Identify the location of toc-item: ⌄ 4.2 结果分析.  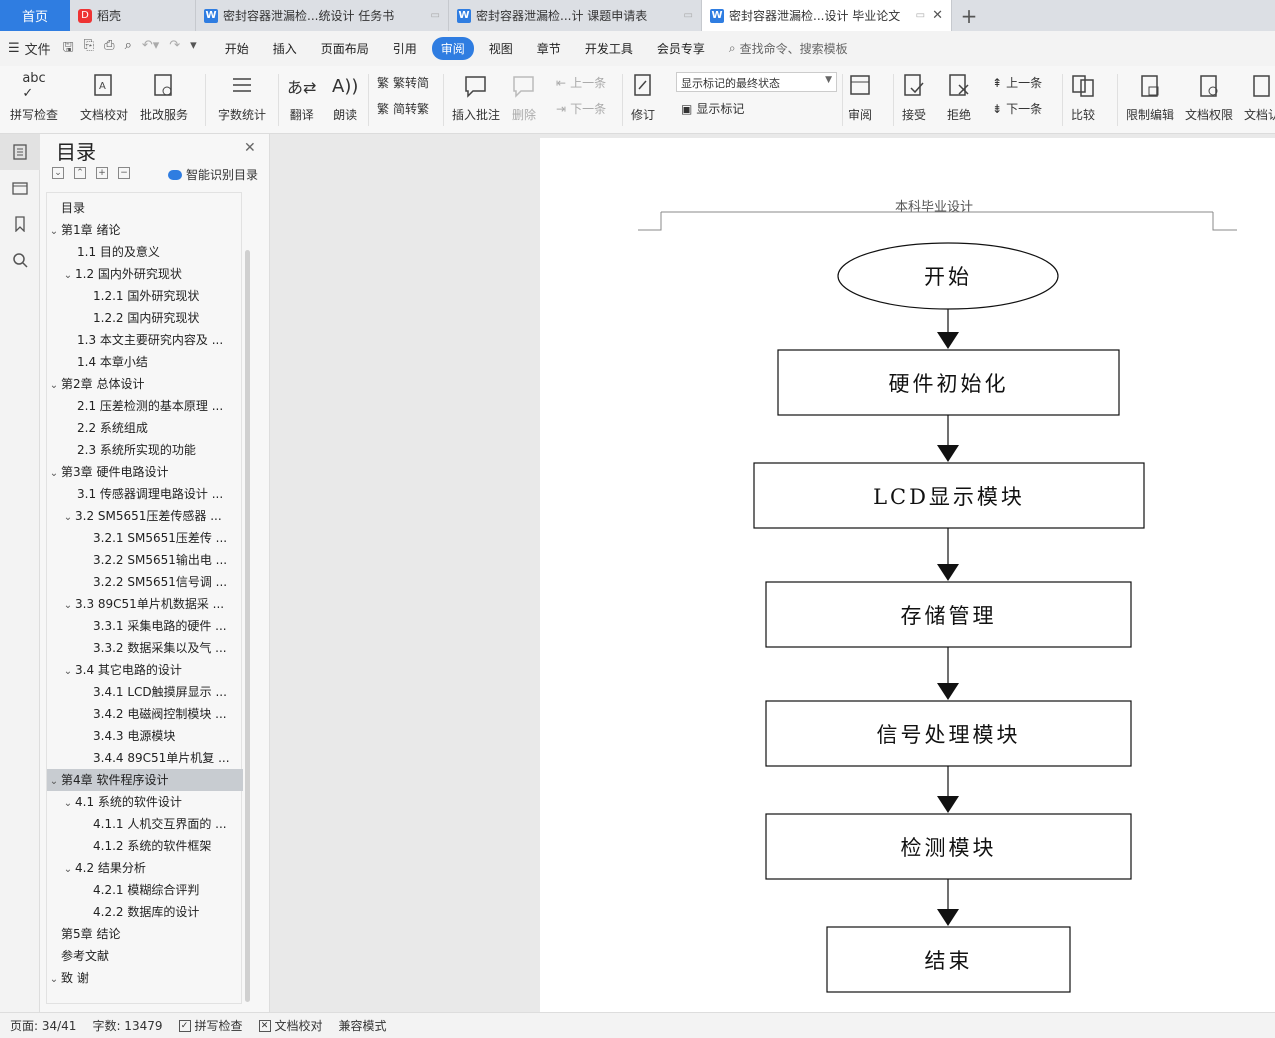
(145, 868).